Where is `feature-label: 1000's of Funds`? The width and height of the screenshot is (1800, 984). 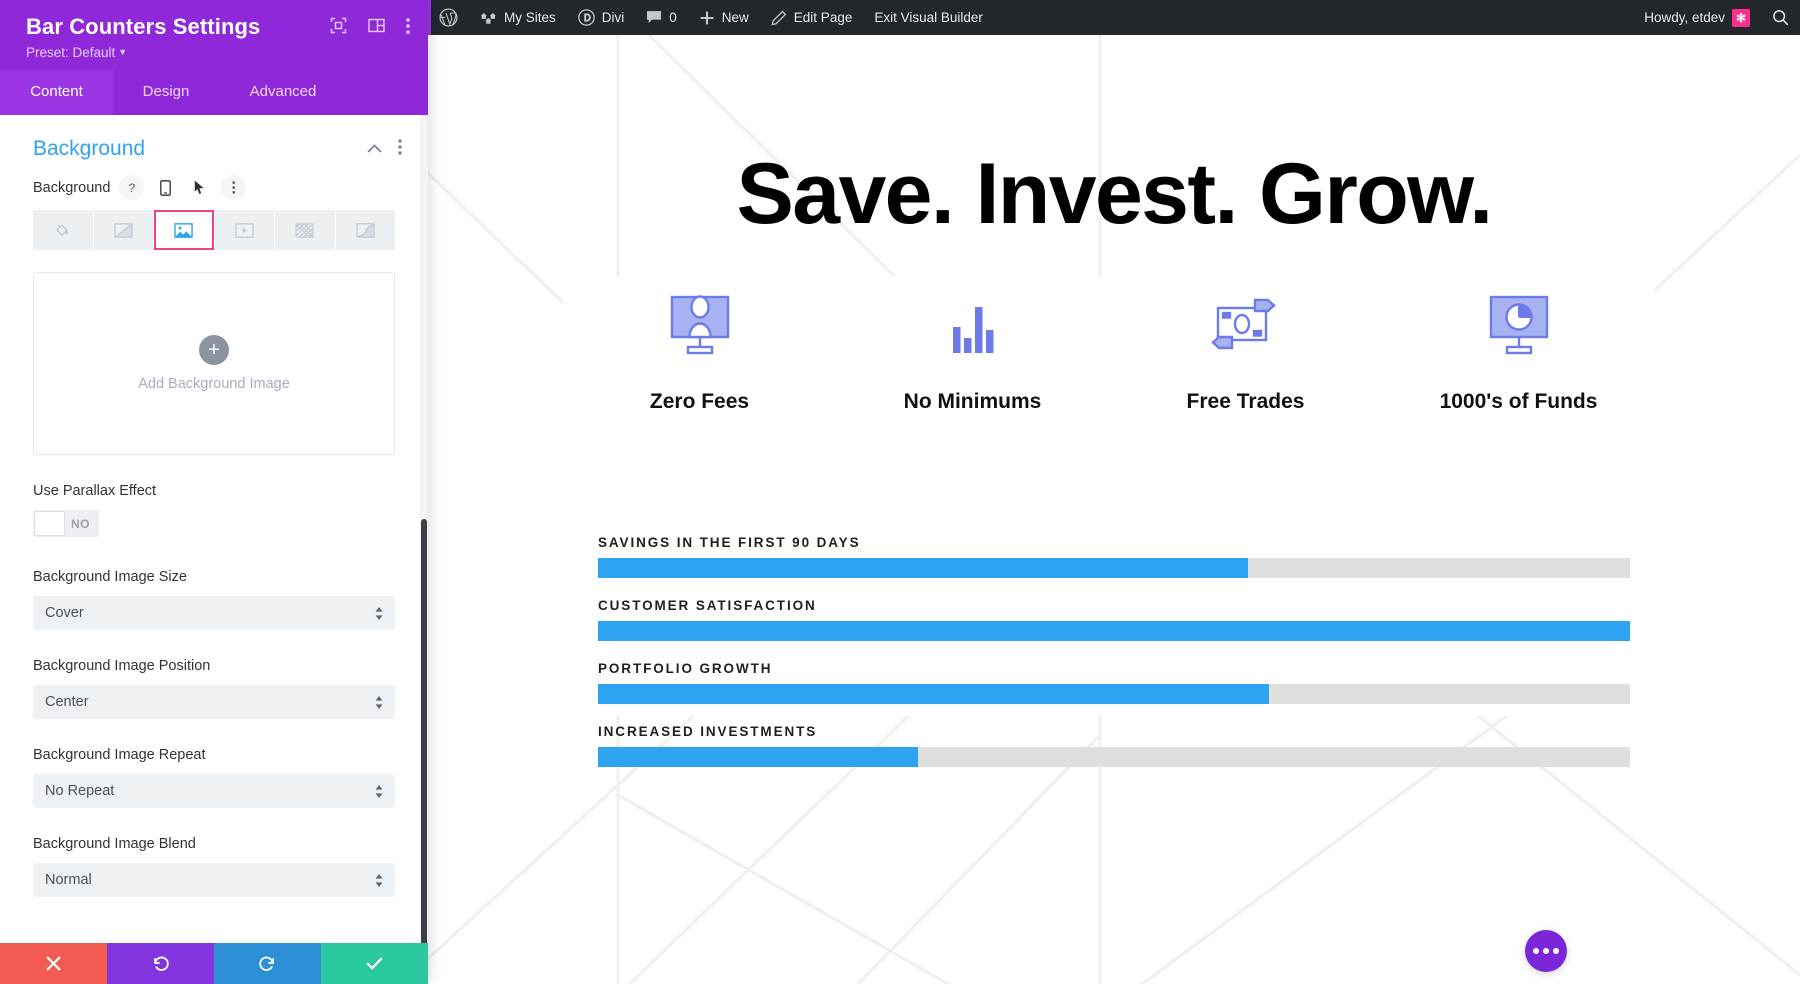
feature-label: 1000's of Funds is located at coordinates (1518, 401).